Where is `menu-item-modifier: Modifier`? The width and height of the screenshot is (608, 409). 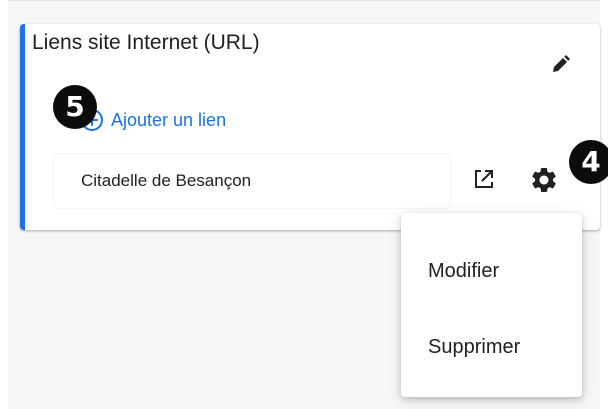
menu-item-modifier: Modifier is located at coordinates (463, 271).